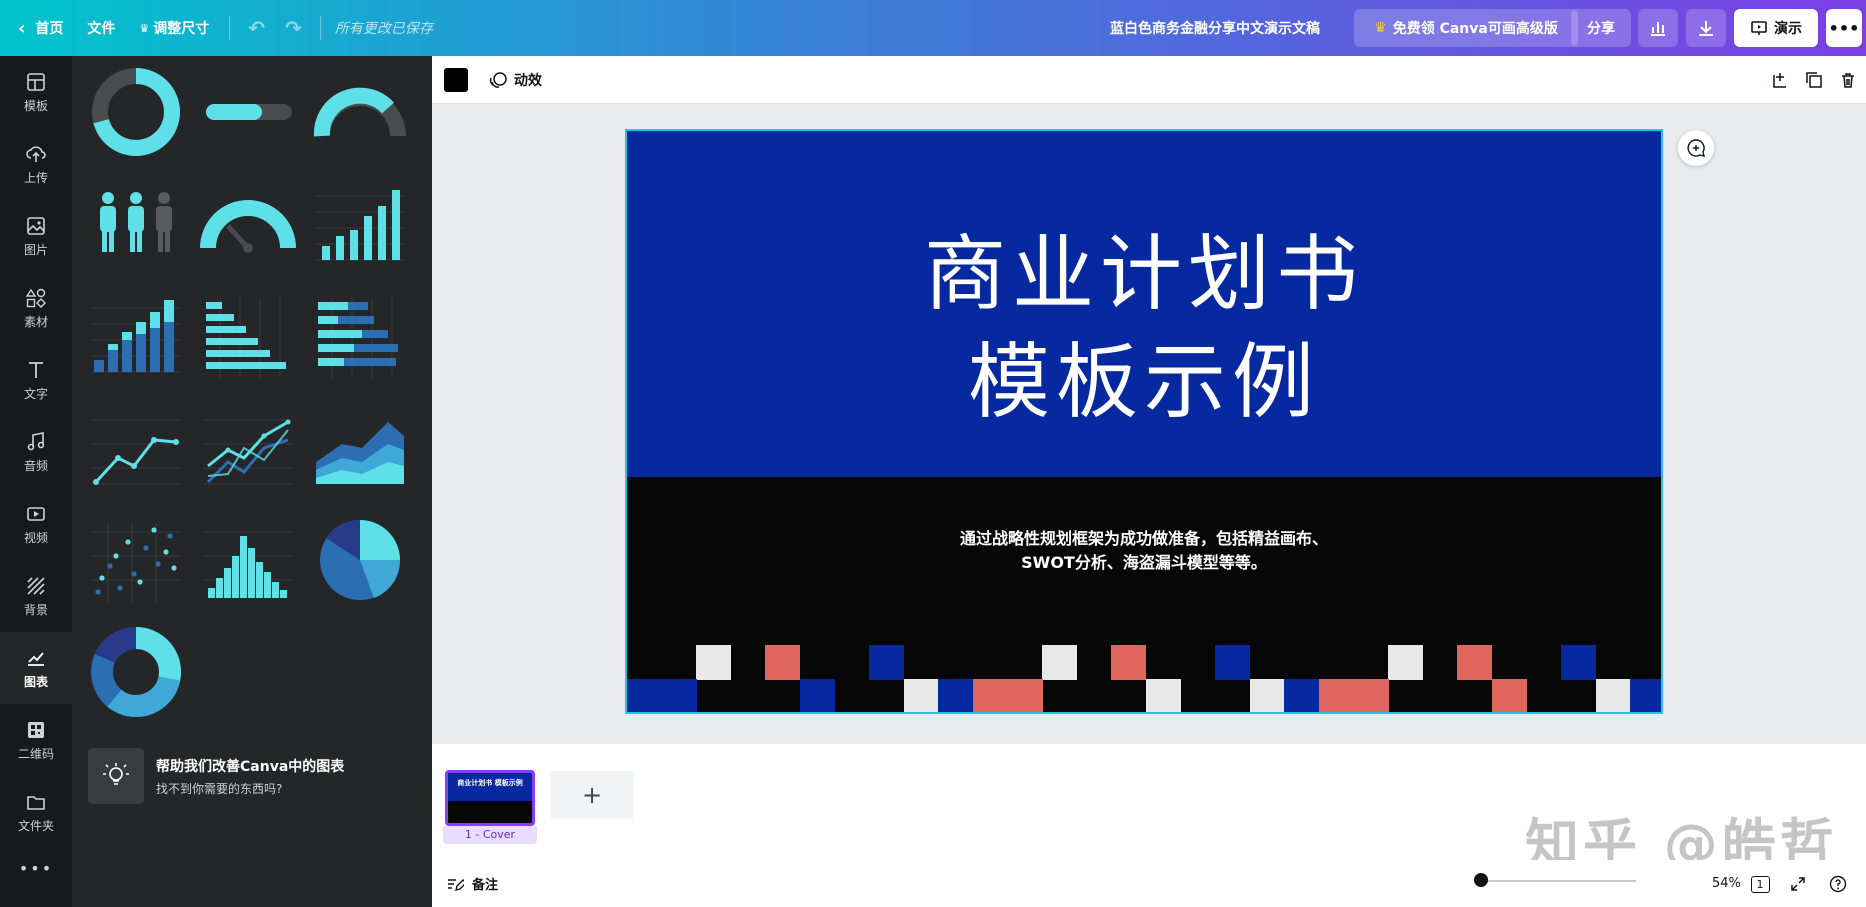 The width and height of the screenshot is (1866, 907). Describe the element at coordinates (360, 224) in the screenshot. I see `column-chart-tile` at that location.